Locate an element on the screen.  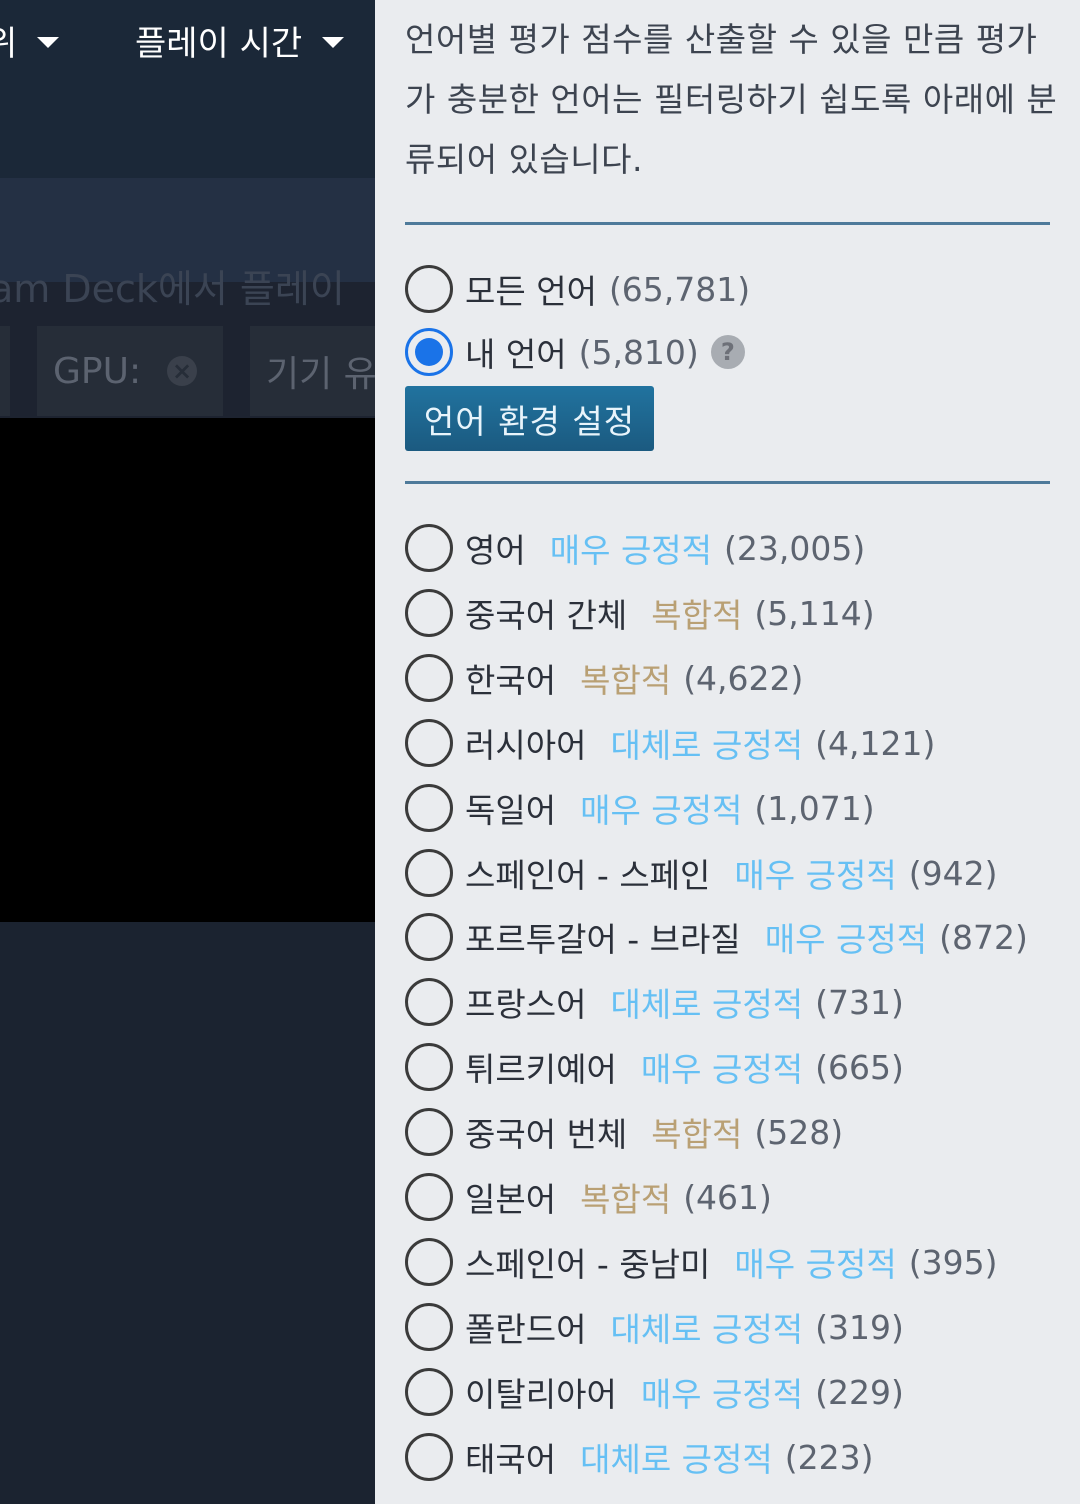
dropdown-playtime: 플레이 시간 is located at coordinates (240, 40).